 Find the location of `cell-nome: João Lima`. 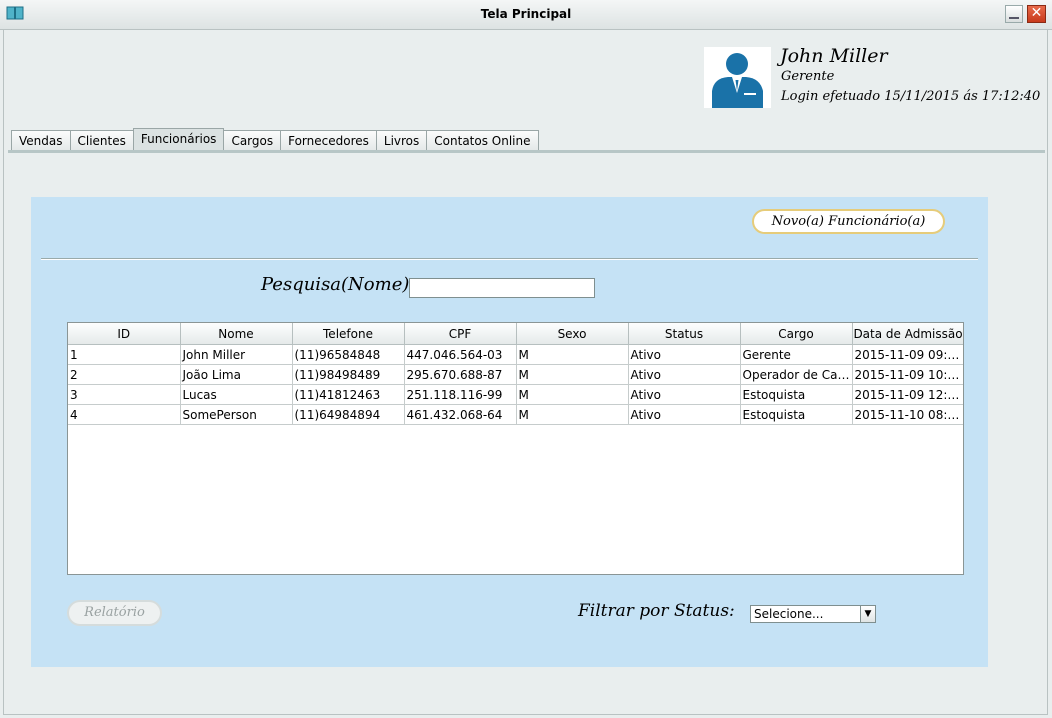

cell-nome: João Lima is located at coordinates (236, 374).